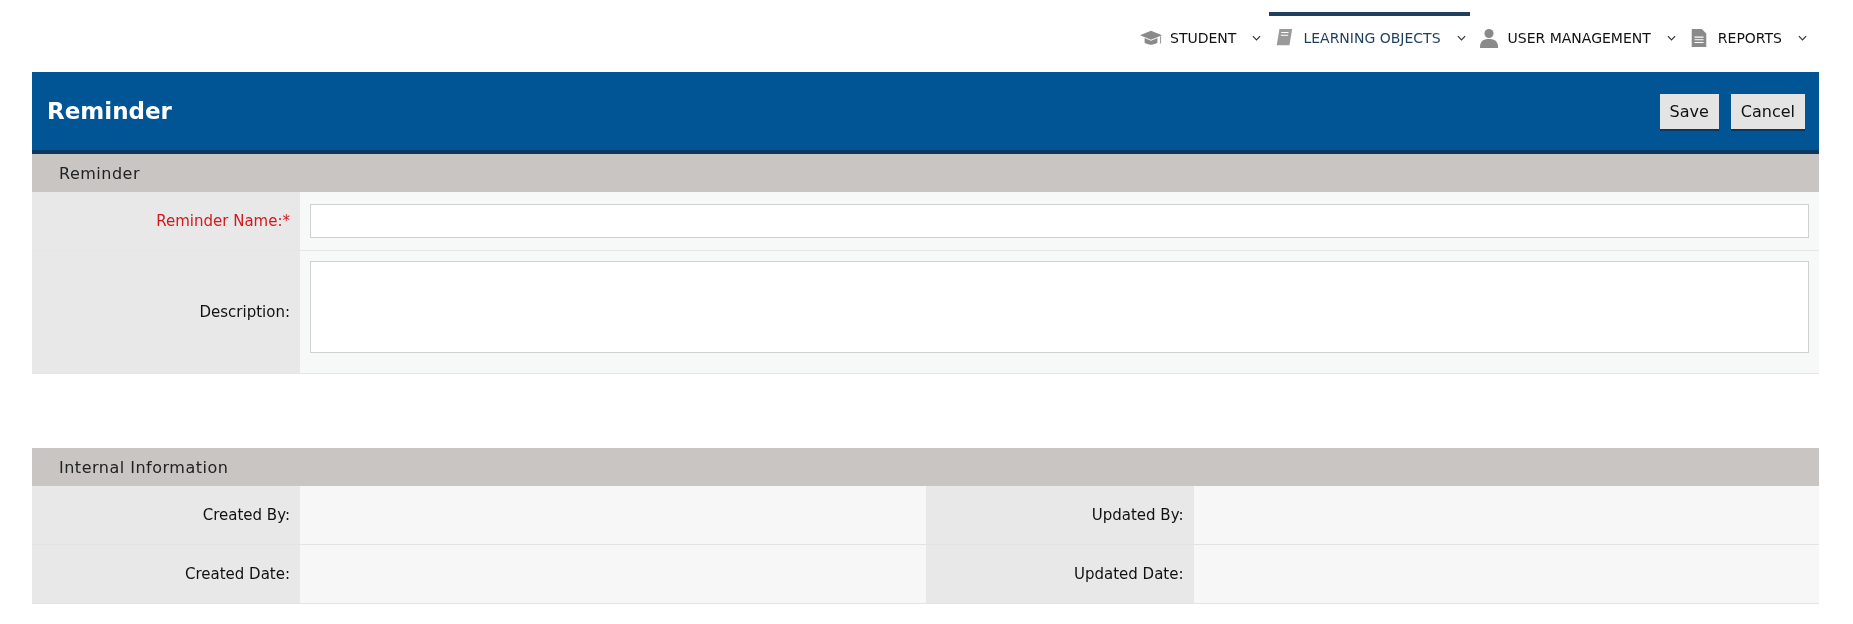  Describe the element at coordinates (223, 221) in the screenshot. I see `field-label: Reminder Name:*` at that location.